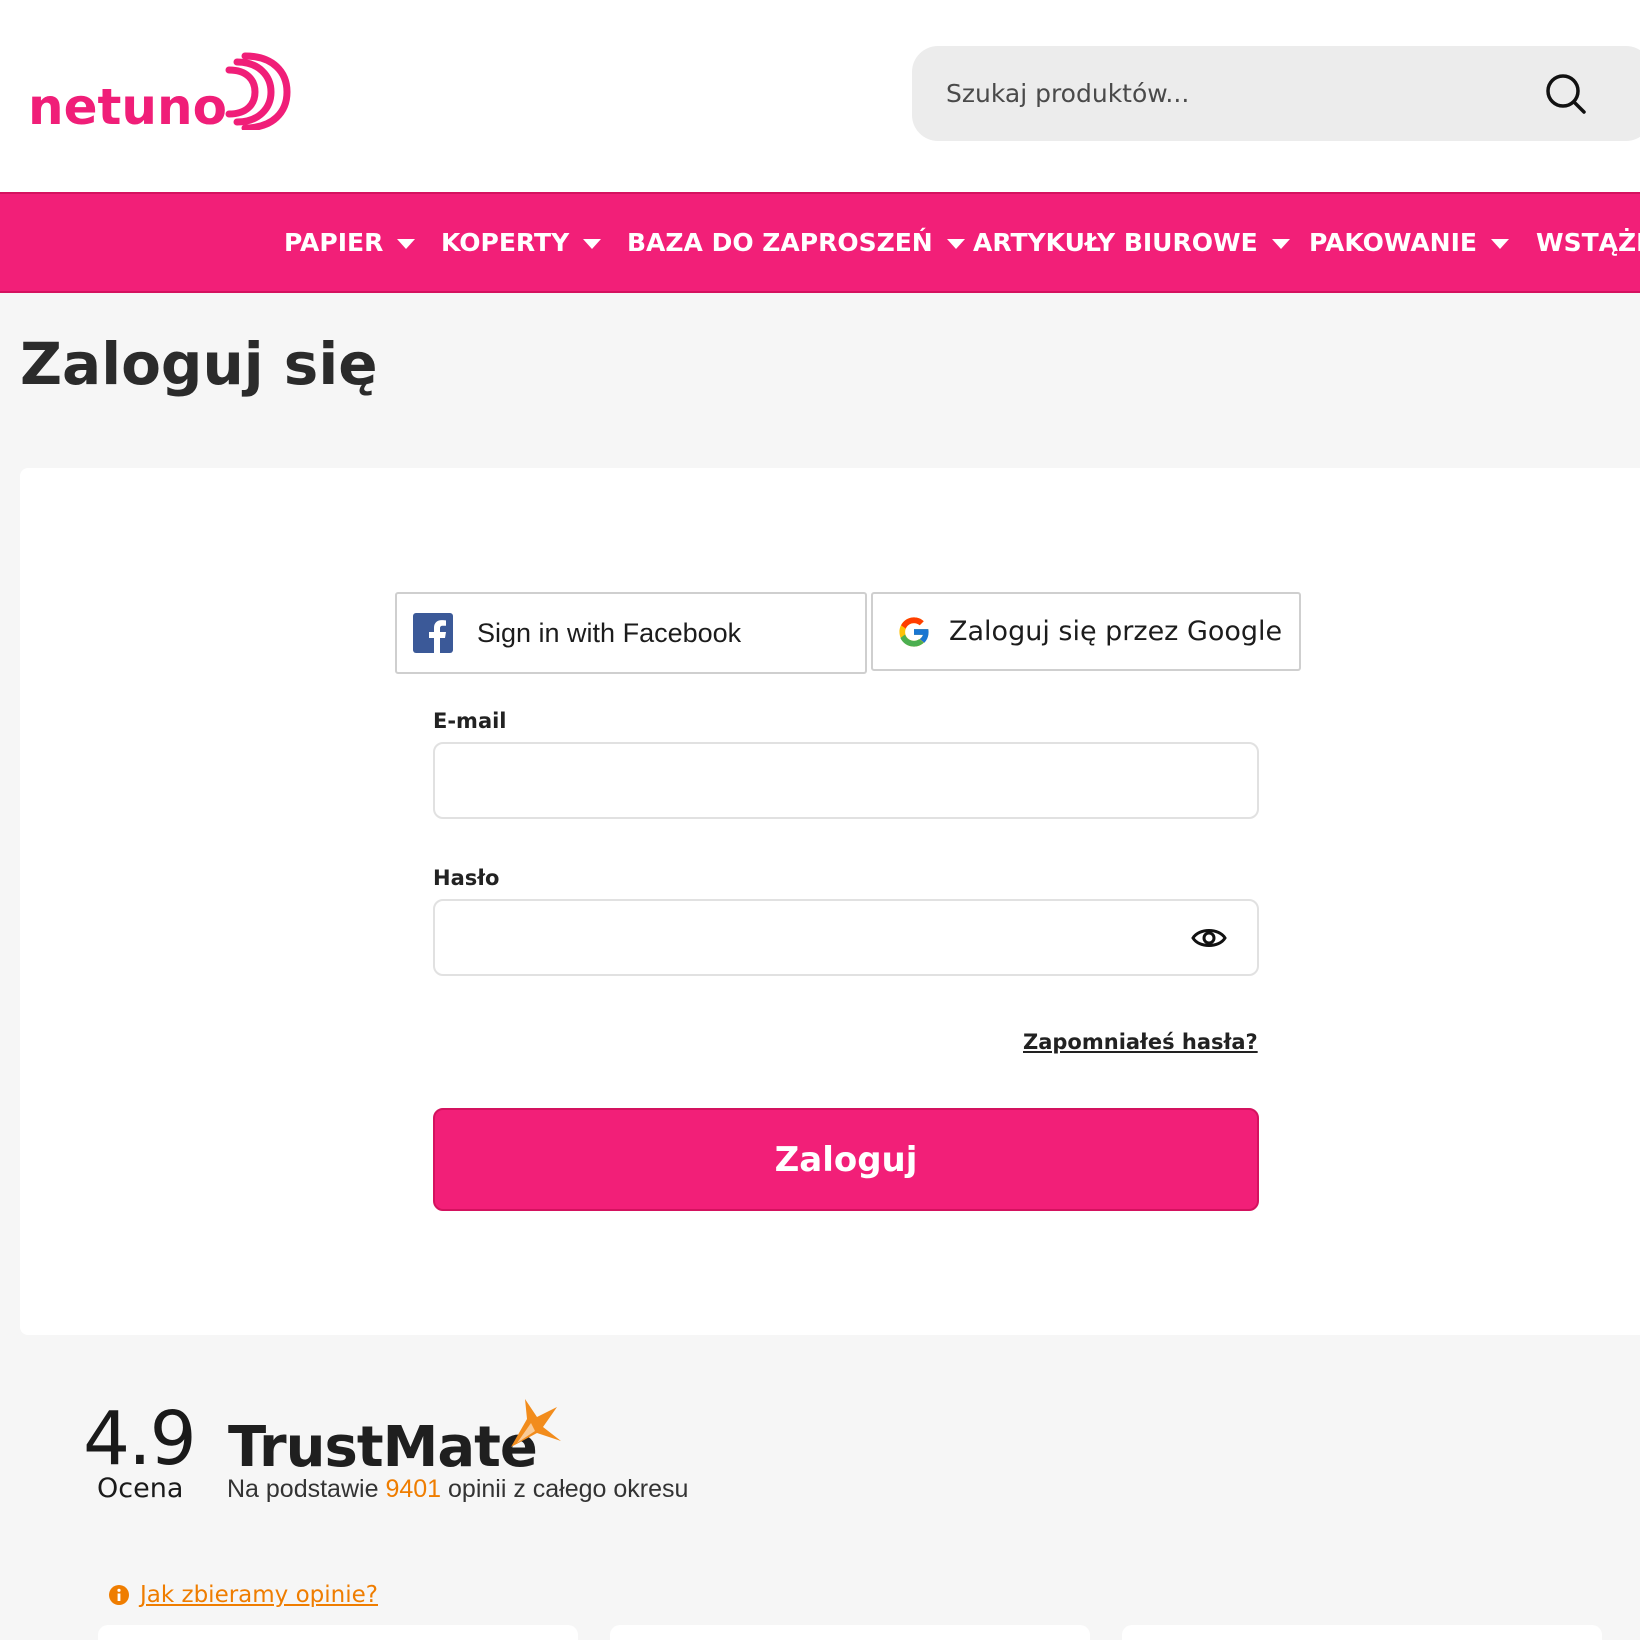 The image size is (1640, 1640). Describe the element at coordinates (140, 1439) in the screenshot. I see `rating-score: 4.9` at that location.